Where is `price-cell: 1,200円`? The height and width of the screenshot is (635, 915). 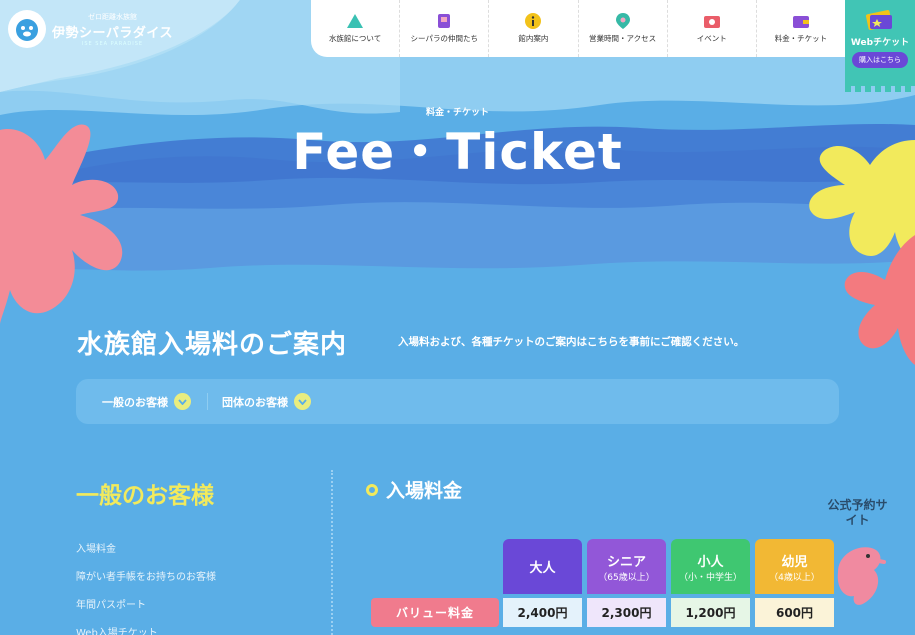 price-cell: 1,200円 is located at coordinates (710, 612).